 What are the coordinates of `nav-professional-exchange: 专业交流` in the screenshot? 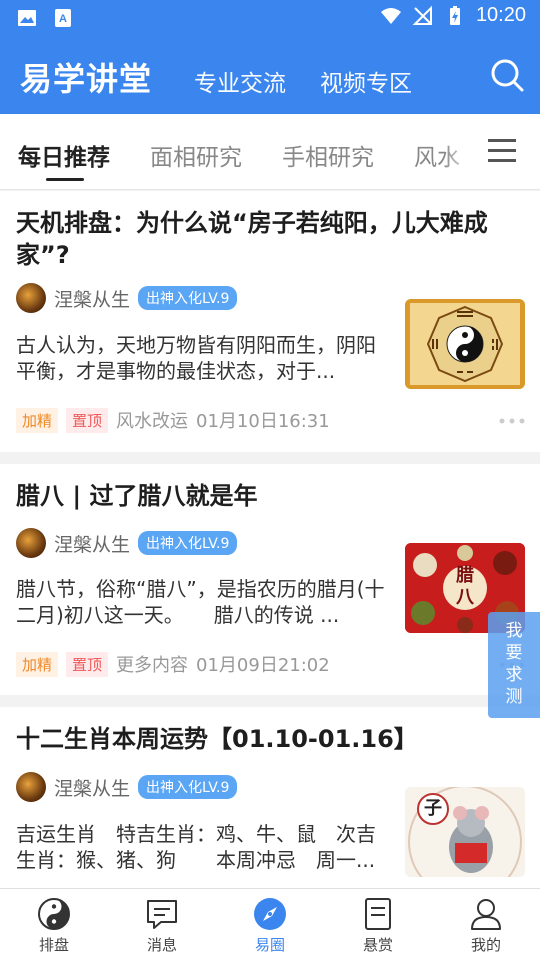 It's located at (240, 81).